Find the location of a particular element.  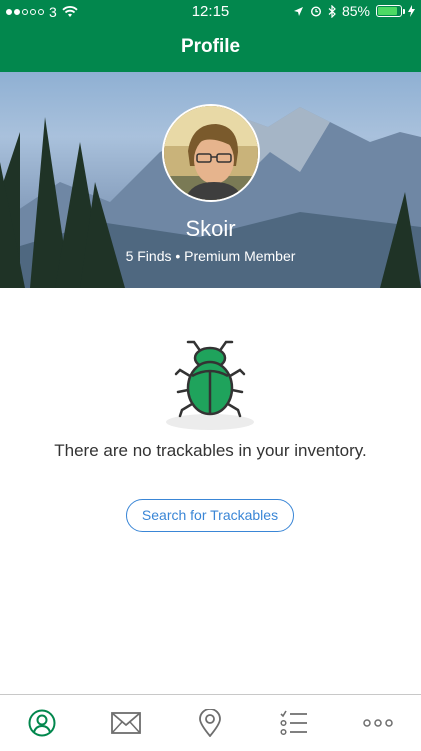

tab-bar is located at coordinates (210, 722).